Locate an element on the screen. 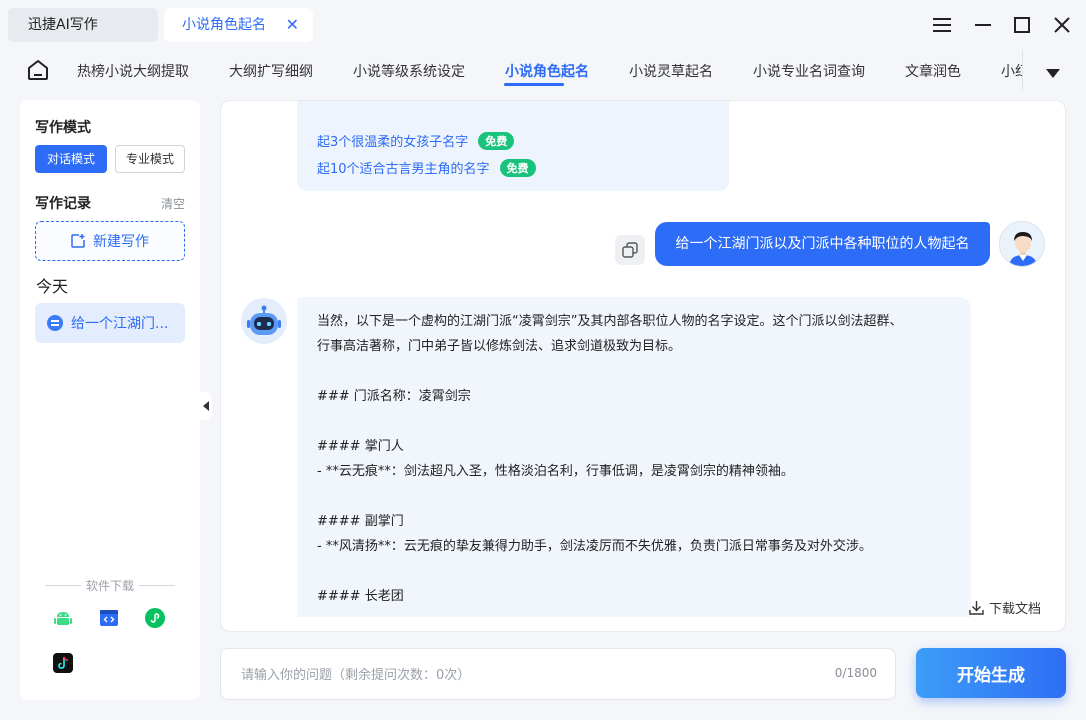 The height and width of the screenshot is (720, 1086). nav-item-more: 小红书 is located at coordinates (1011, 71).